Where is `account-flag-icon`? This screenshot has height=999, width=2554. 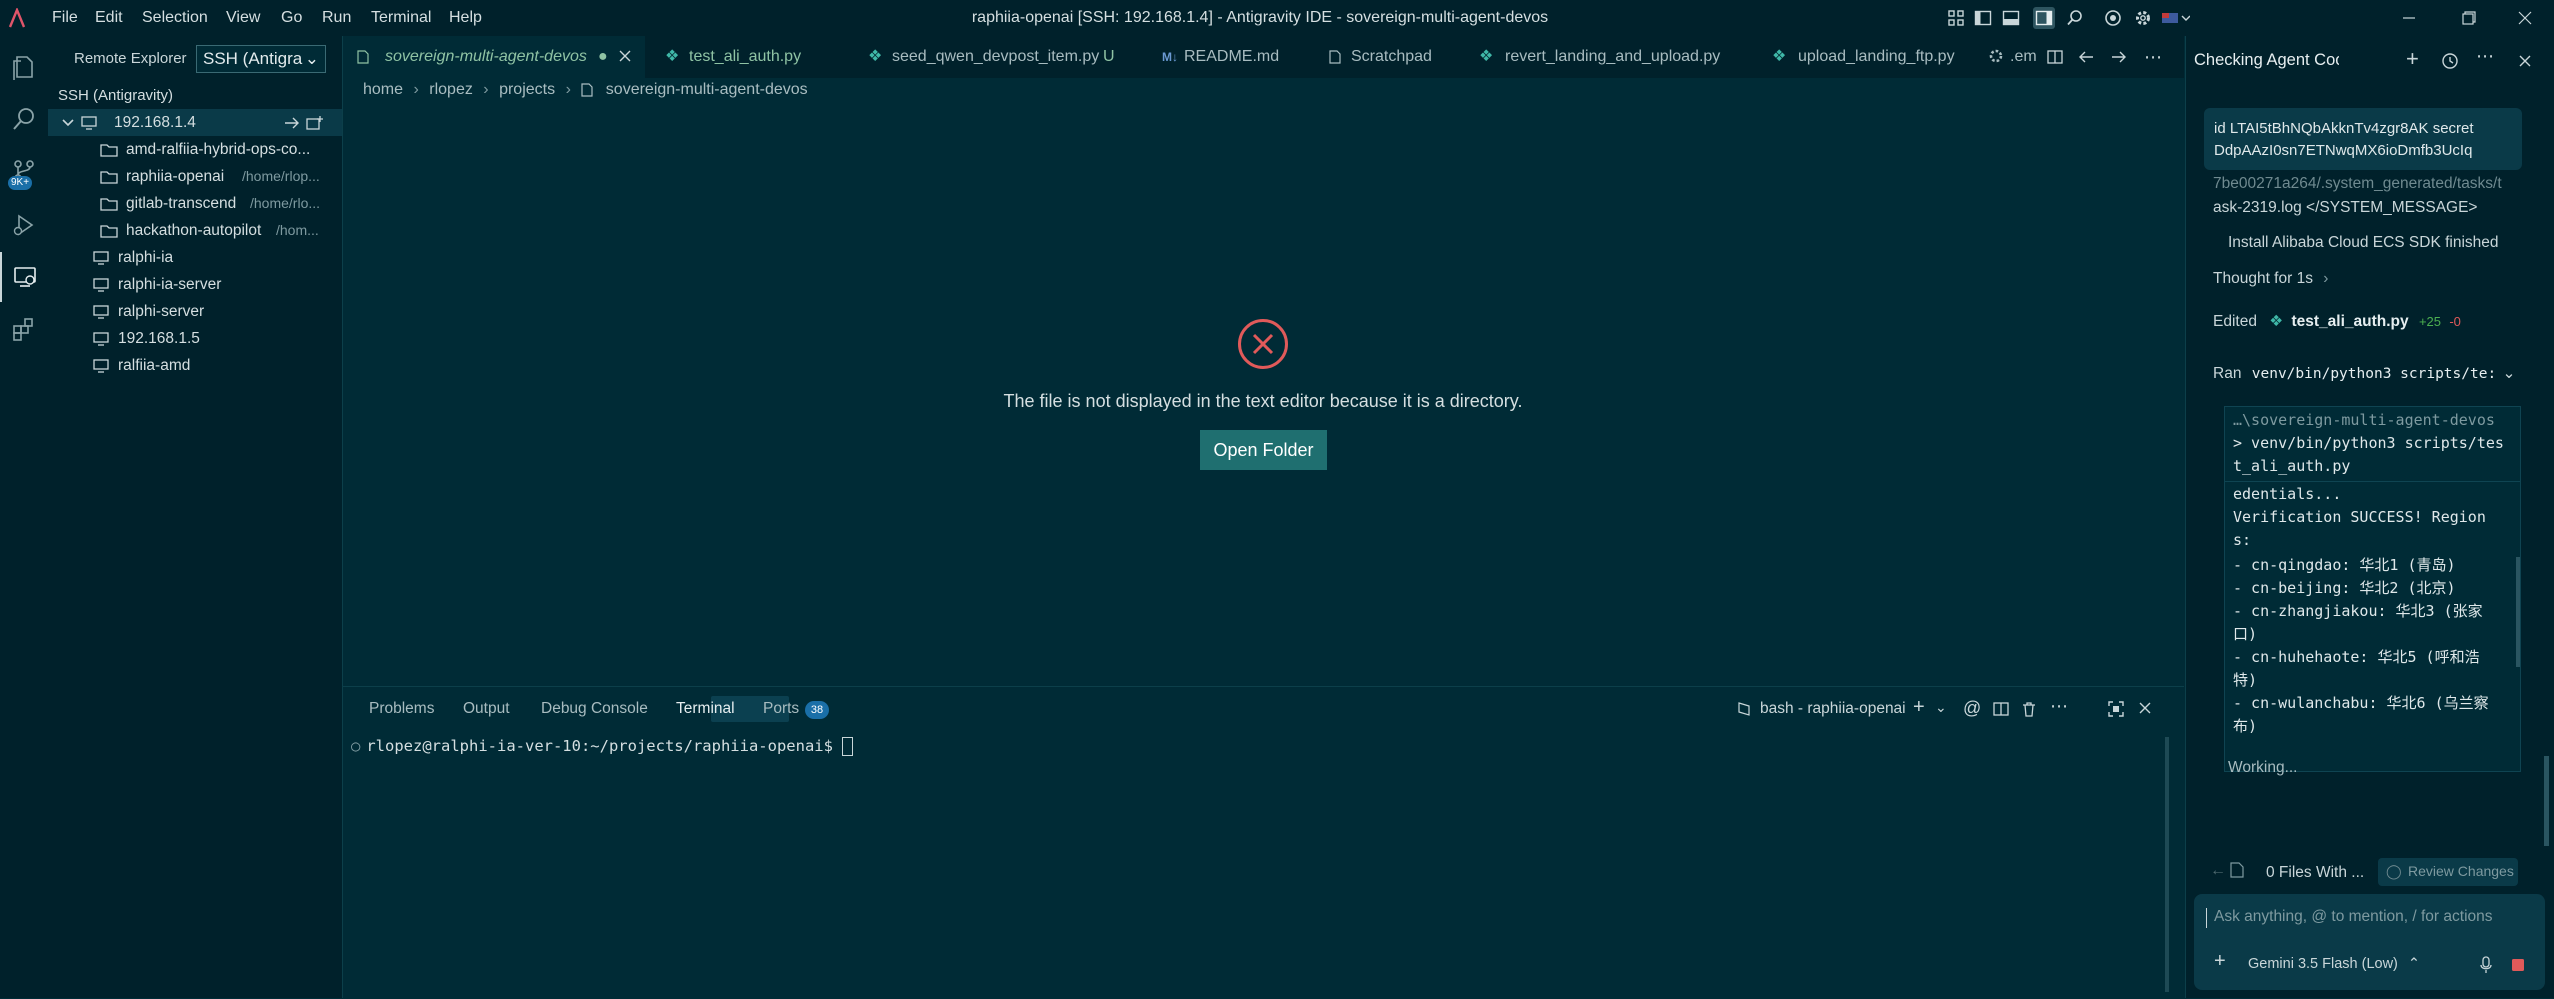
account-flag-icon is located at coordinates (2176, 18).